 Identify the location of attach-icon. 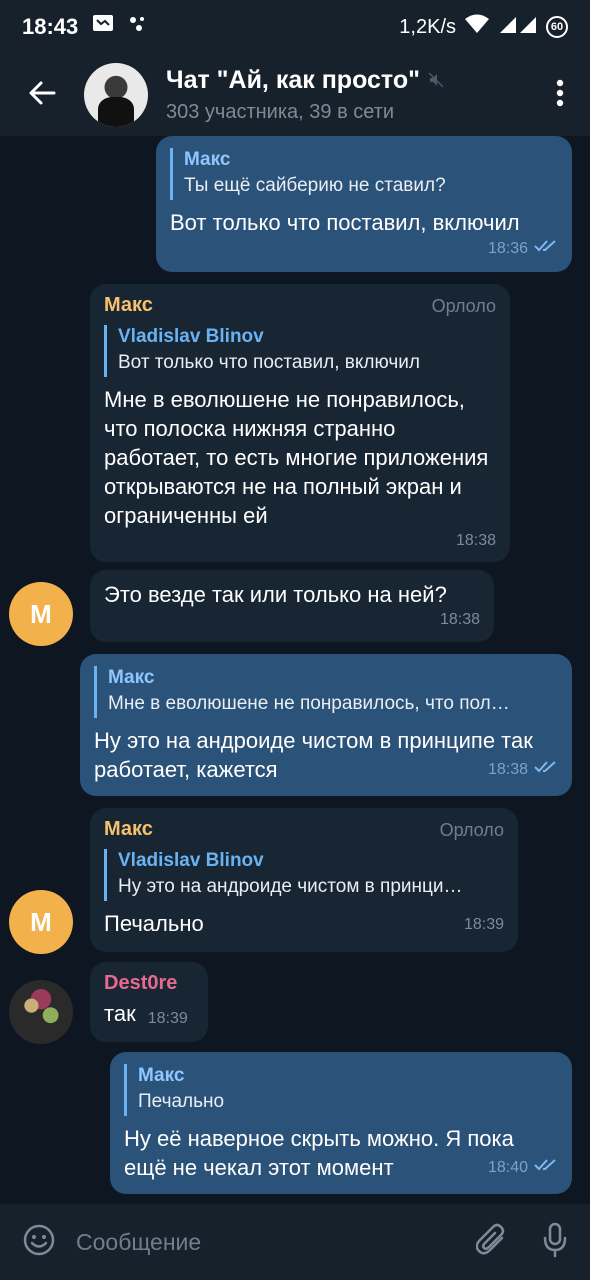
(491, 1242).